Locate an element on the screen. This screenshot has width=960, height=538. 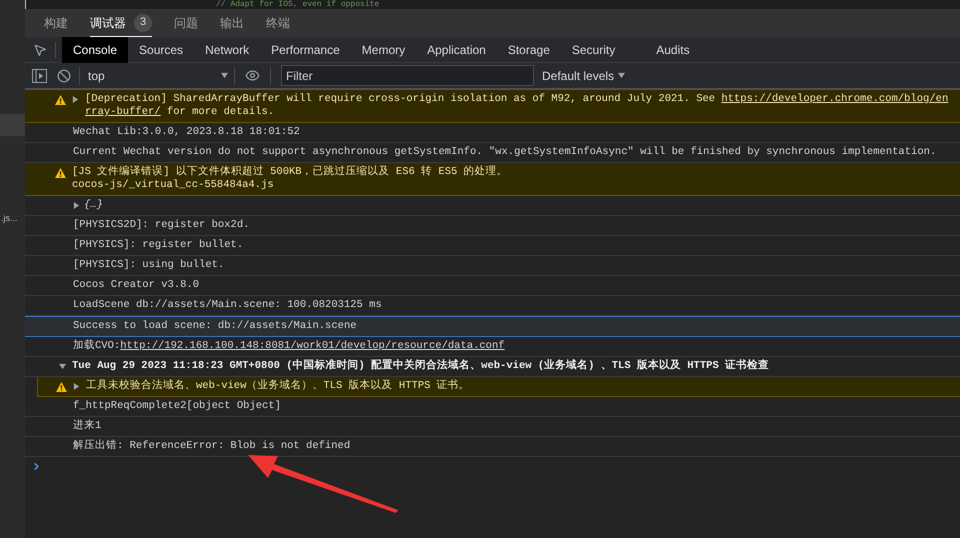
message-text: 进来1 is located at coordinates (87, 426).